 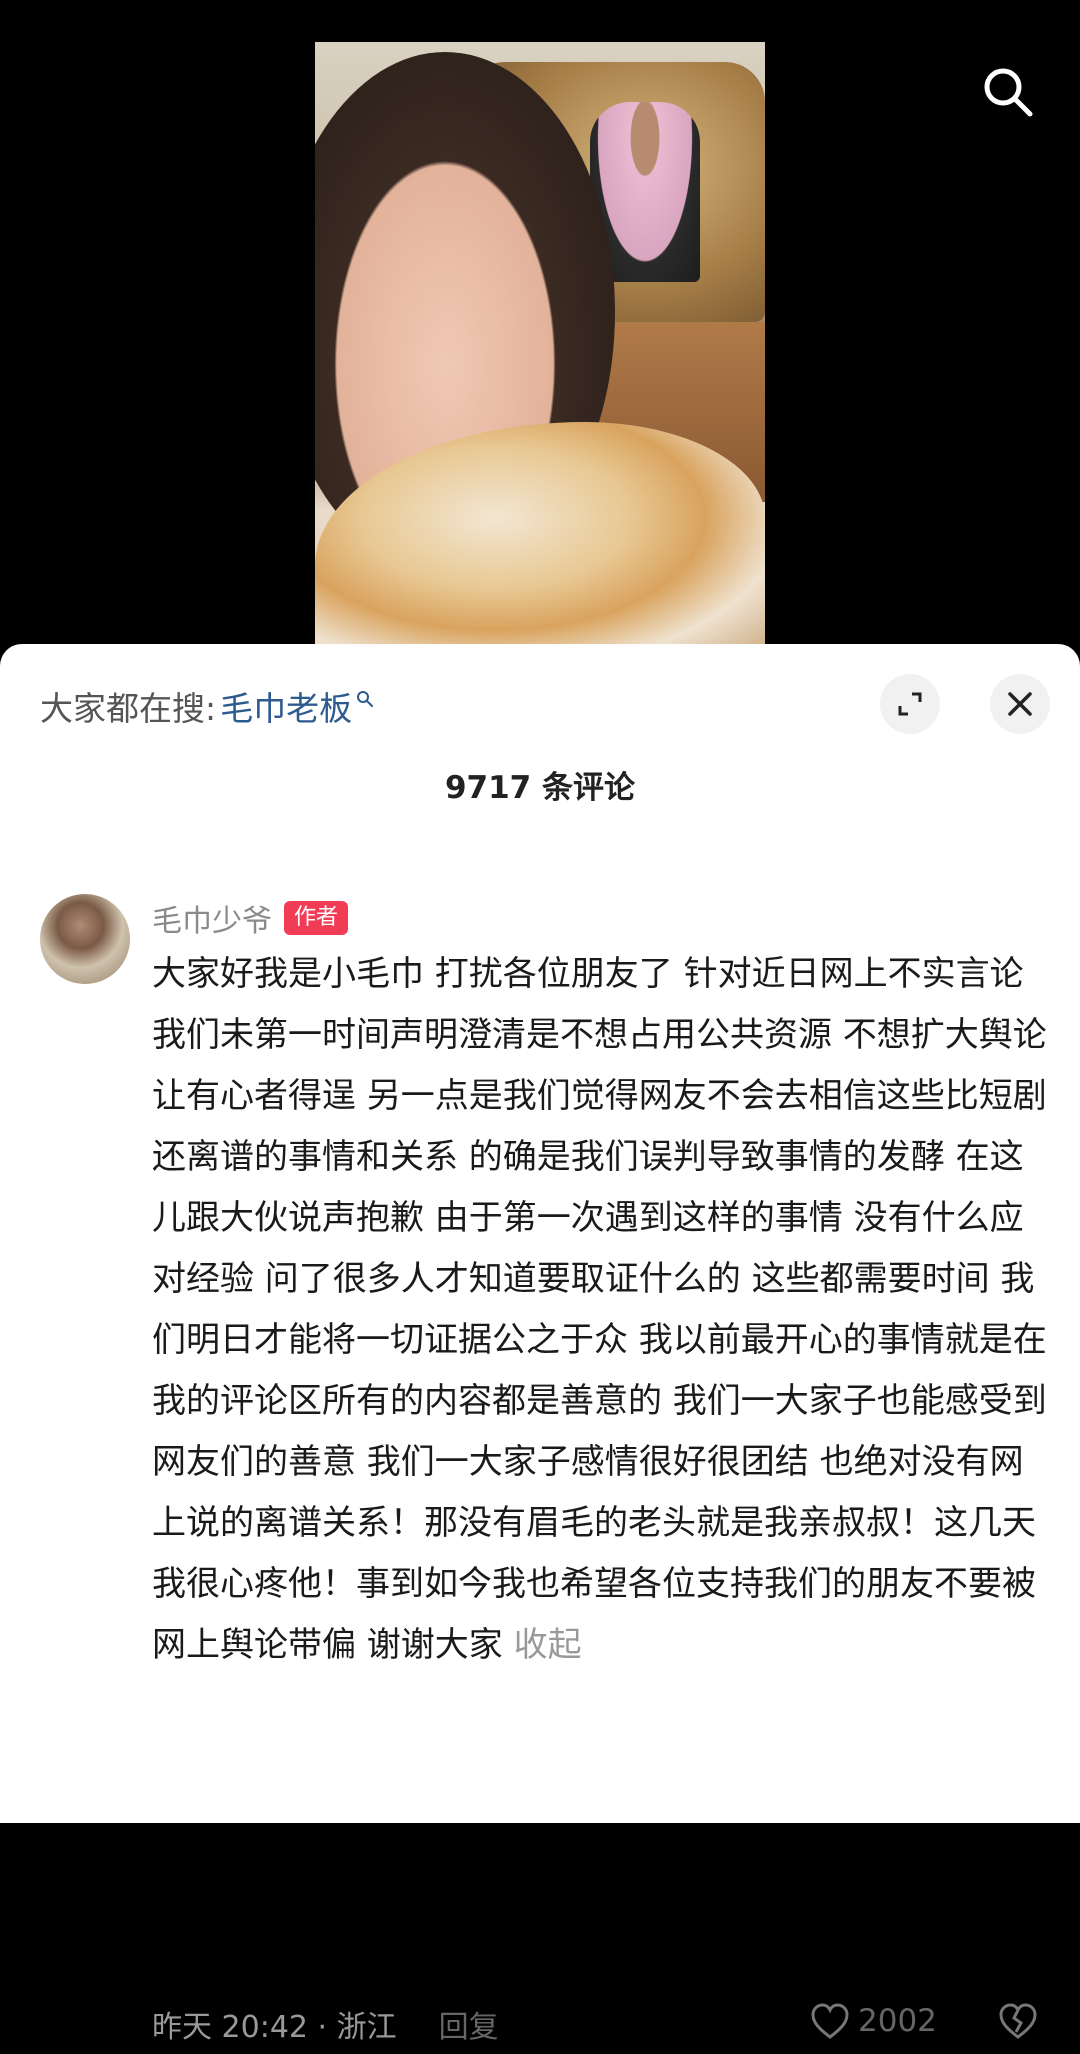 What do you see at coordinates (274, 2027) in the screenshot?
I see `comment-timestamp: 昨天 20:42 · 浙江` at bounding box center [274, 2027].